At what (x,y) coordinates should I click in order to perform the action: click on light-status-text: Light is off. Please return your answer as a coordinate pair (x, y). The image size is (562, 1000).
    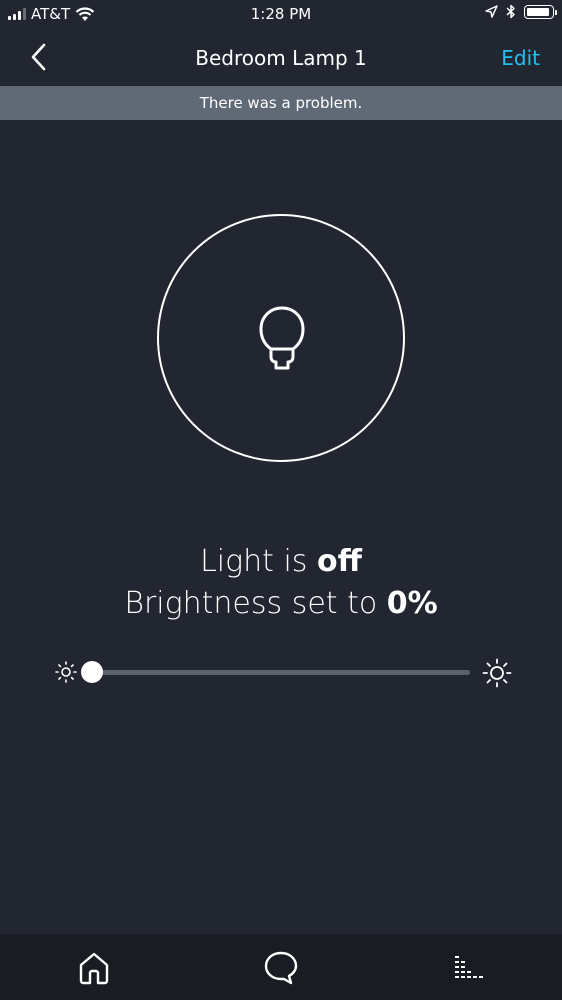
    Looking at the image, I should click on (281, 561).